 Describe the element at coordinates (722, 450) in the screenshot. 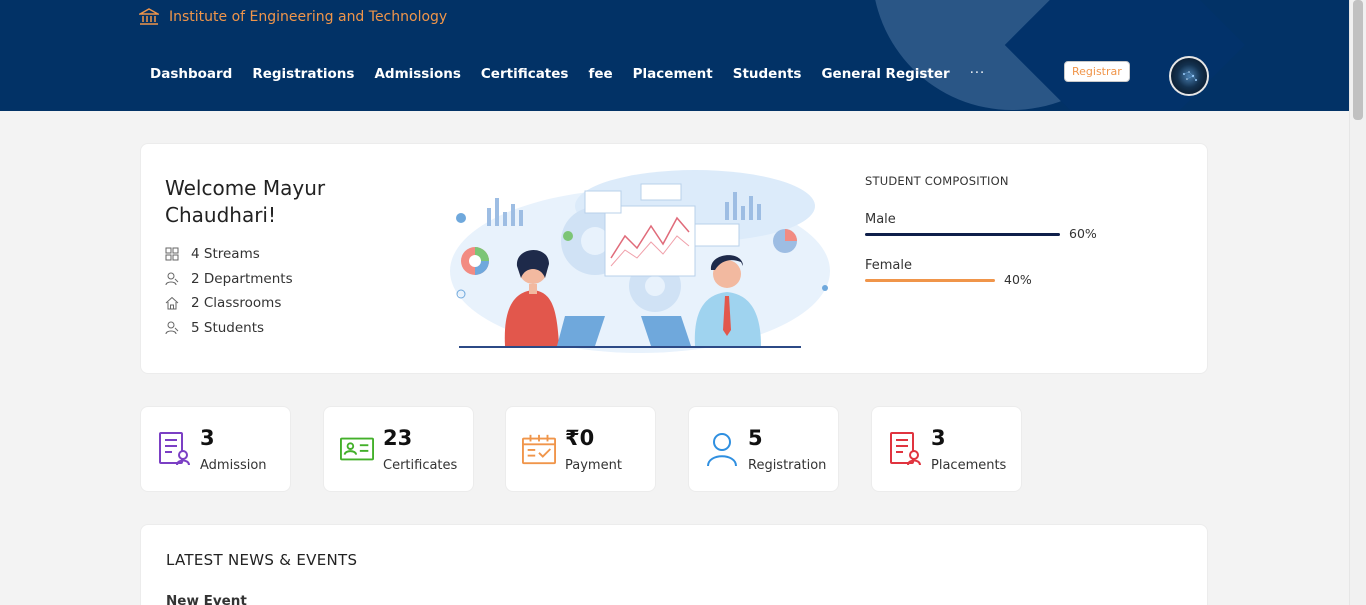

I see `user-icon` at that location.